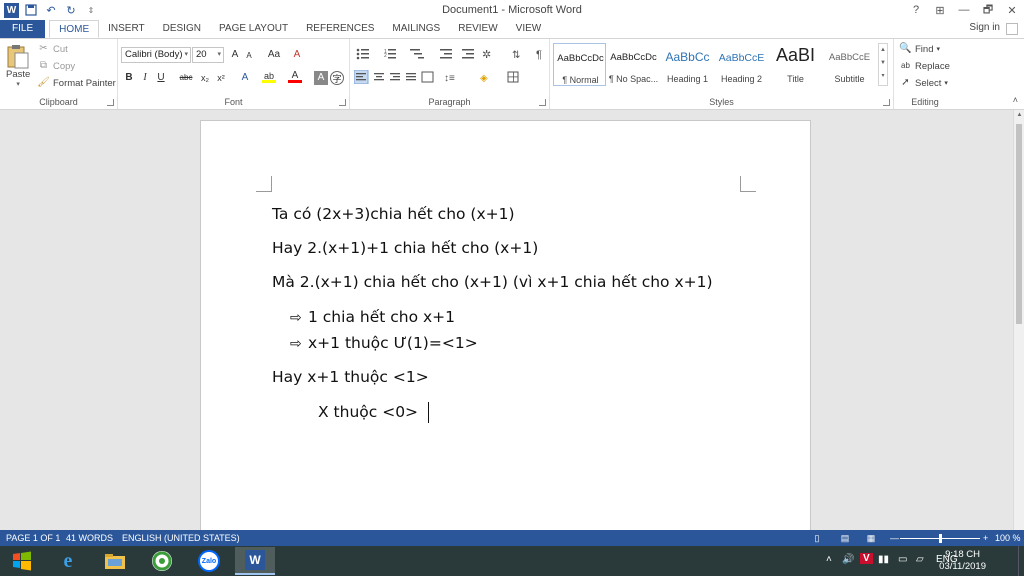 The width and height of the screenshot is (1024, 576). What do you see at coordinates (902, 559) in the screenshot?
I see `battery-icon: ▭` at bounding box center [902, 559].